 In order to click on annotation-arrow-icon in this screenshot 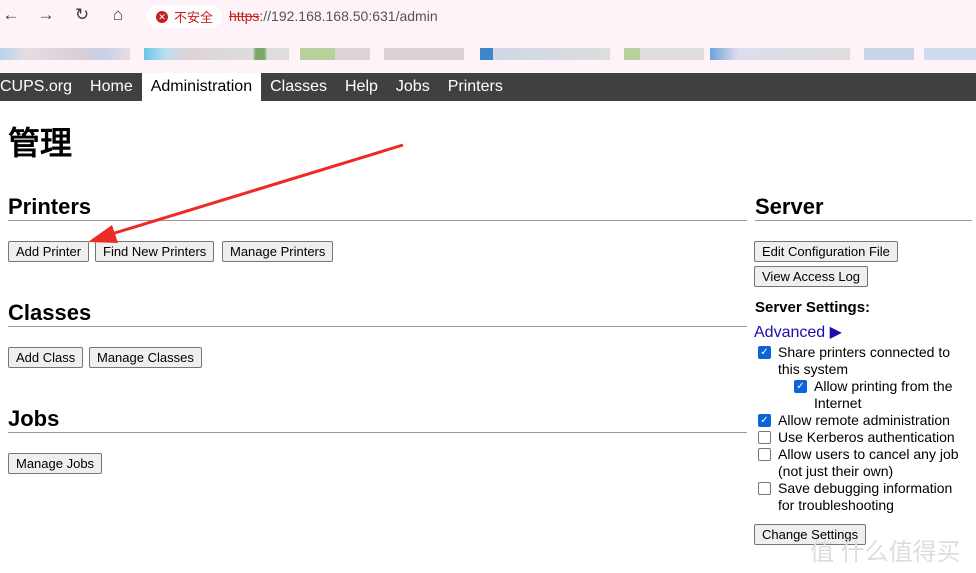, I will do `click(246, 193)`.